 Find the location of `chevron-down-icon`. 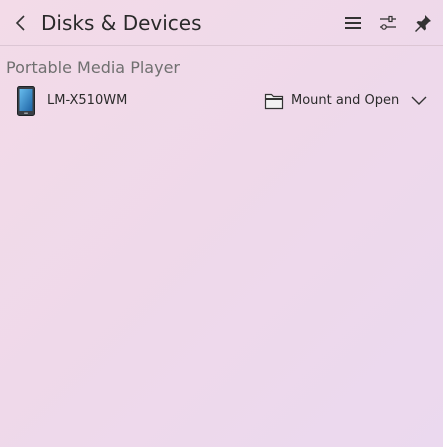

chevron-down-icon is located at coordinates (419, 100).